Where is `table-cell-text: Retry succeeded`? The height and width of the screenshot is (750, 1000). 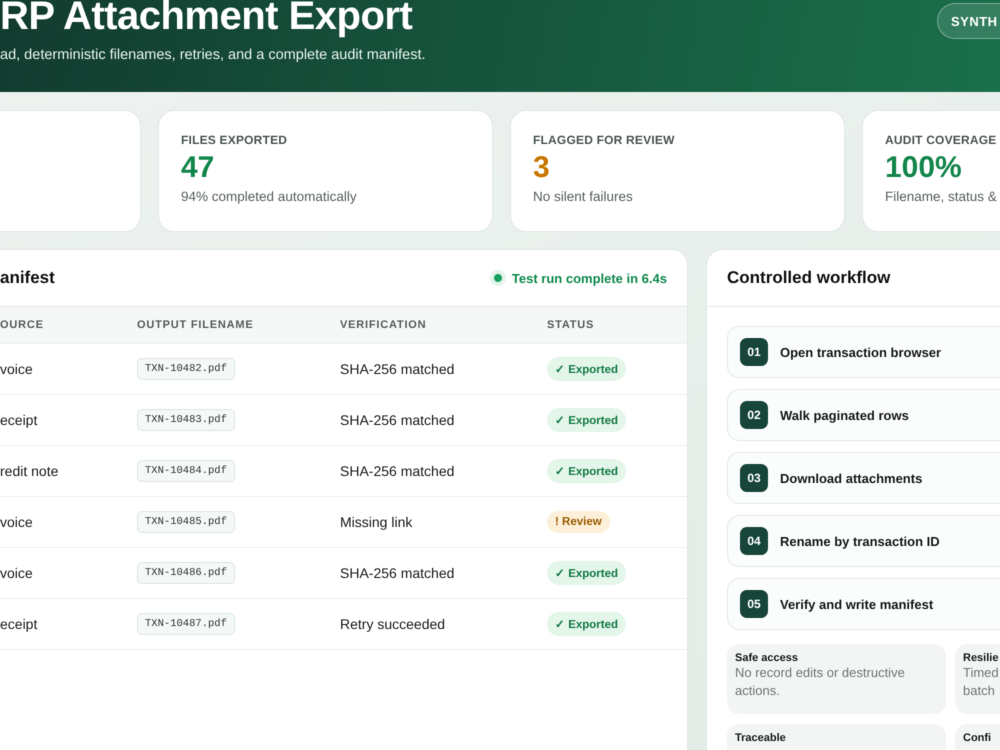
table-cell-text: Retry succeeded is located at coordinates (393, 624).